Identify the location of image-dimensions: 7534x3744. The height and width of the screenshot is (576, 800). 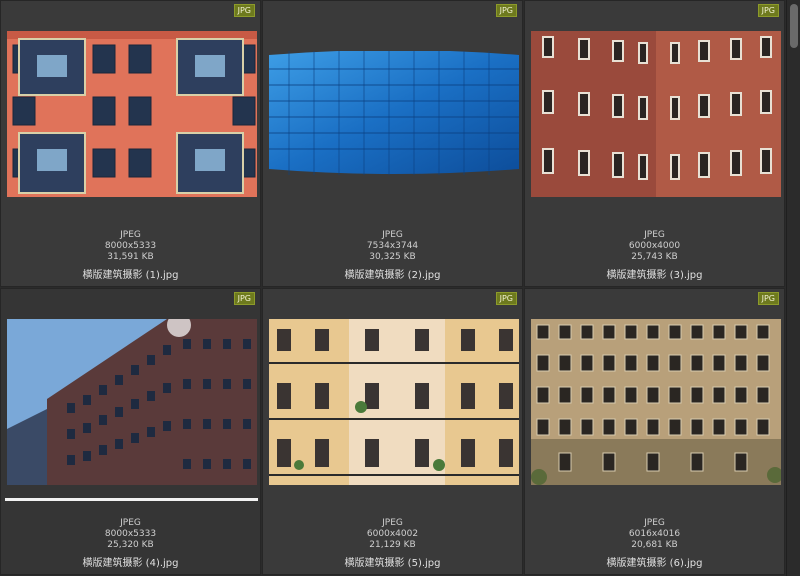
(392, 246).